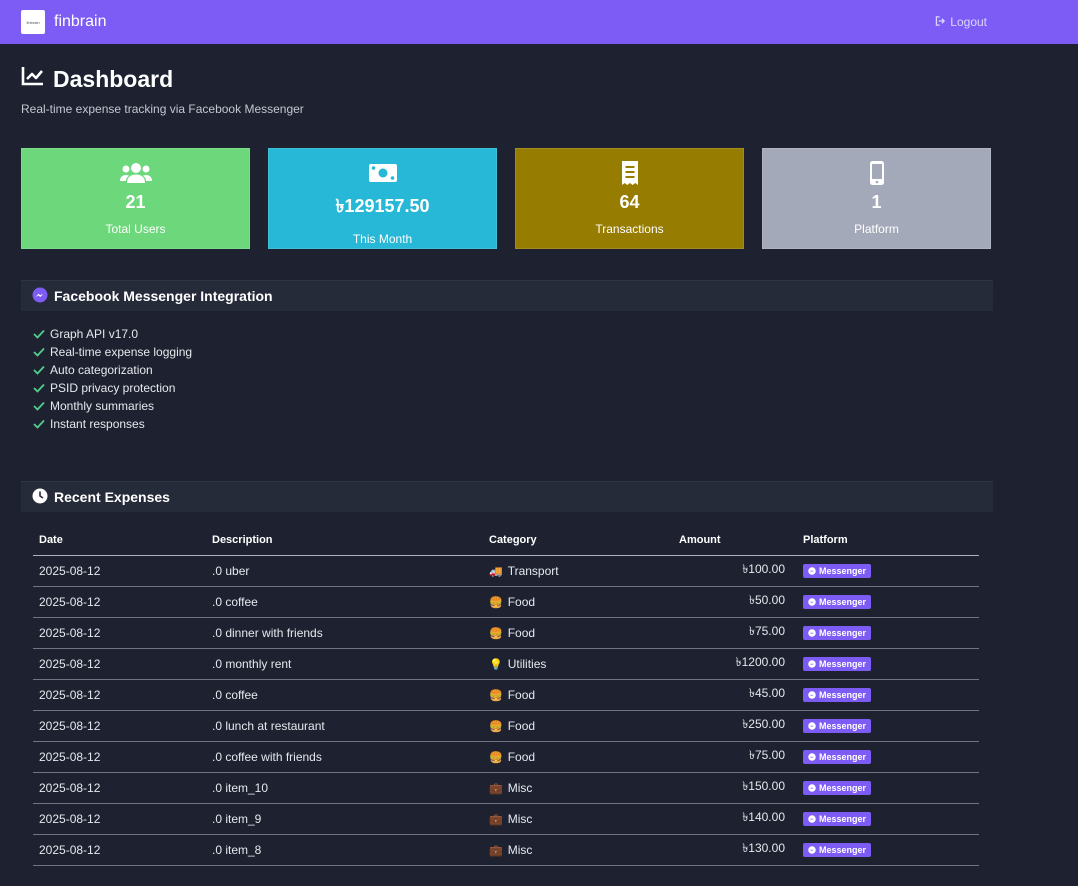  Describe the element at coordinates (135, 202) in the screenshot. I see `stat-value: 21` at that location.